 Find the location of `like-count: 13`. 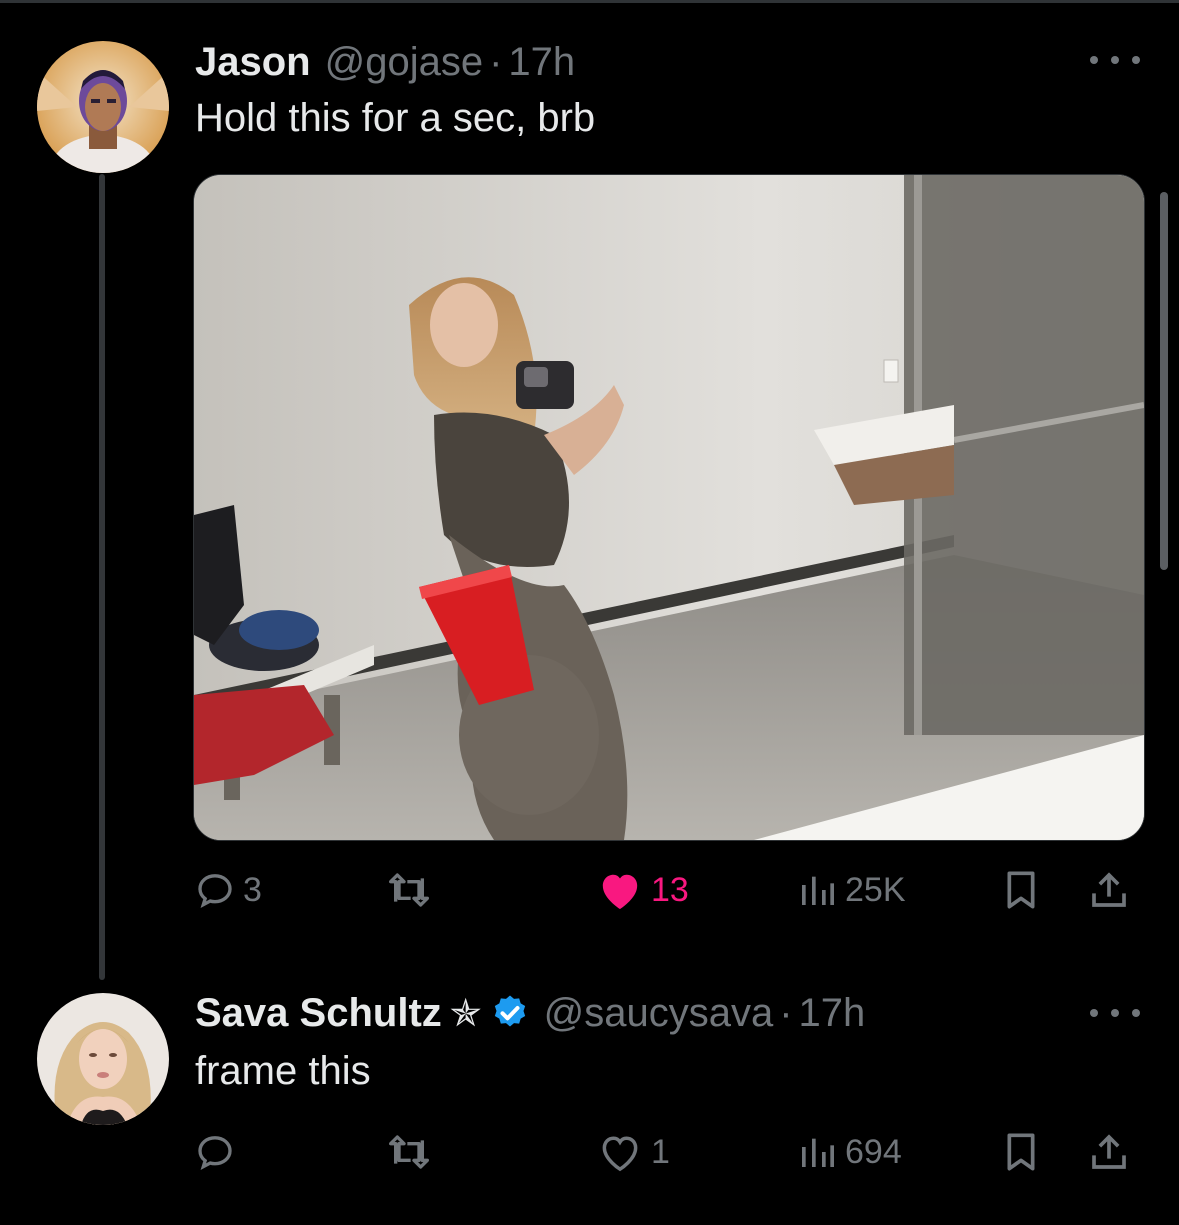

like-count: 13 is located at coordinates (670, 889).